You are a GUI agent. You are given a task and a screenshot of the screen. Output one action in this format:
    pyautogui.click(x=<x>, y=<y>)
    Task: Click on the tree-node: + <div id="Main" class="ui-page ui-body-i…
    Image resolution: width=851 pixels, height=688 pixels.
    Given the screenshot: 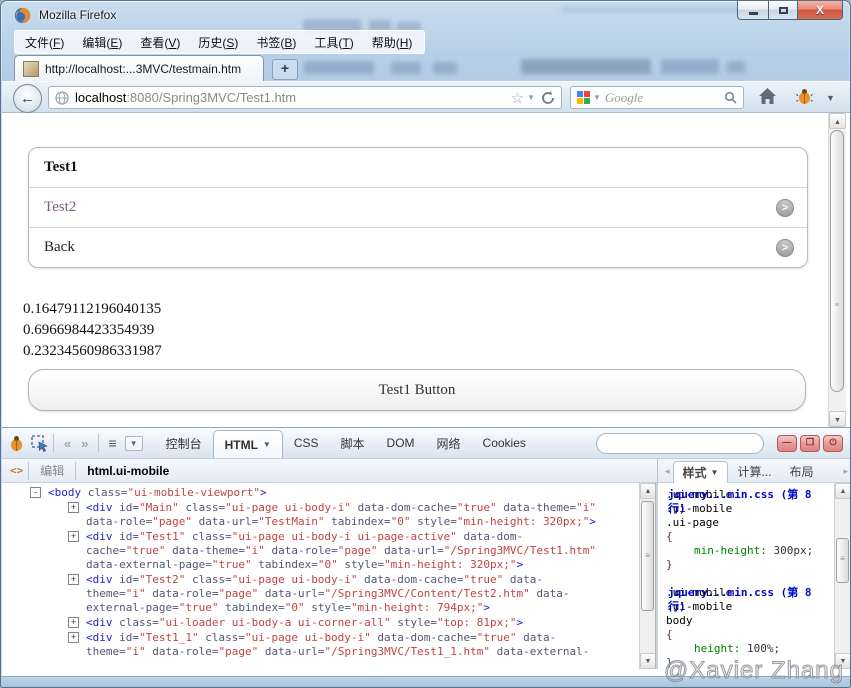 What is the action you would take?
    pyautogui.click(x=302, y=515)
    